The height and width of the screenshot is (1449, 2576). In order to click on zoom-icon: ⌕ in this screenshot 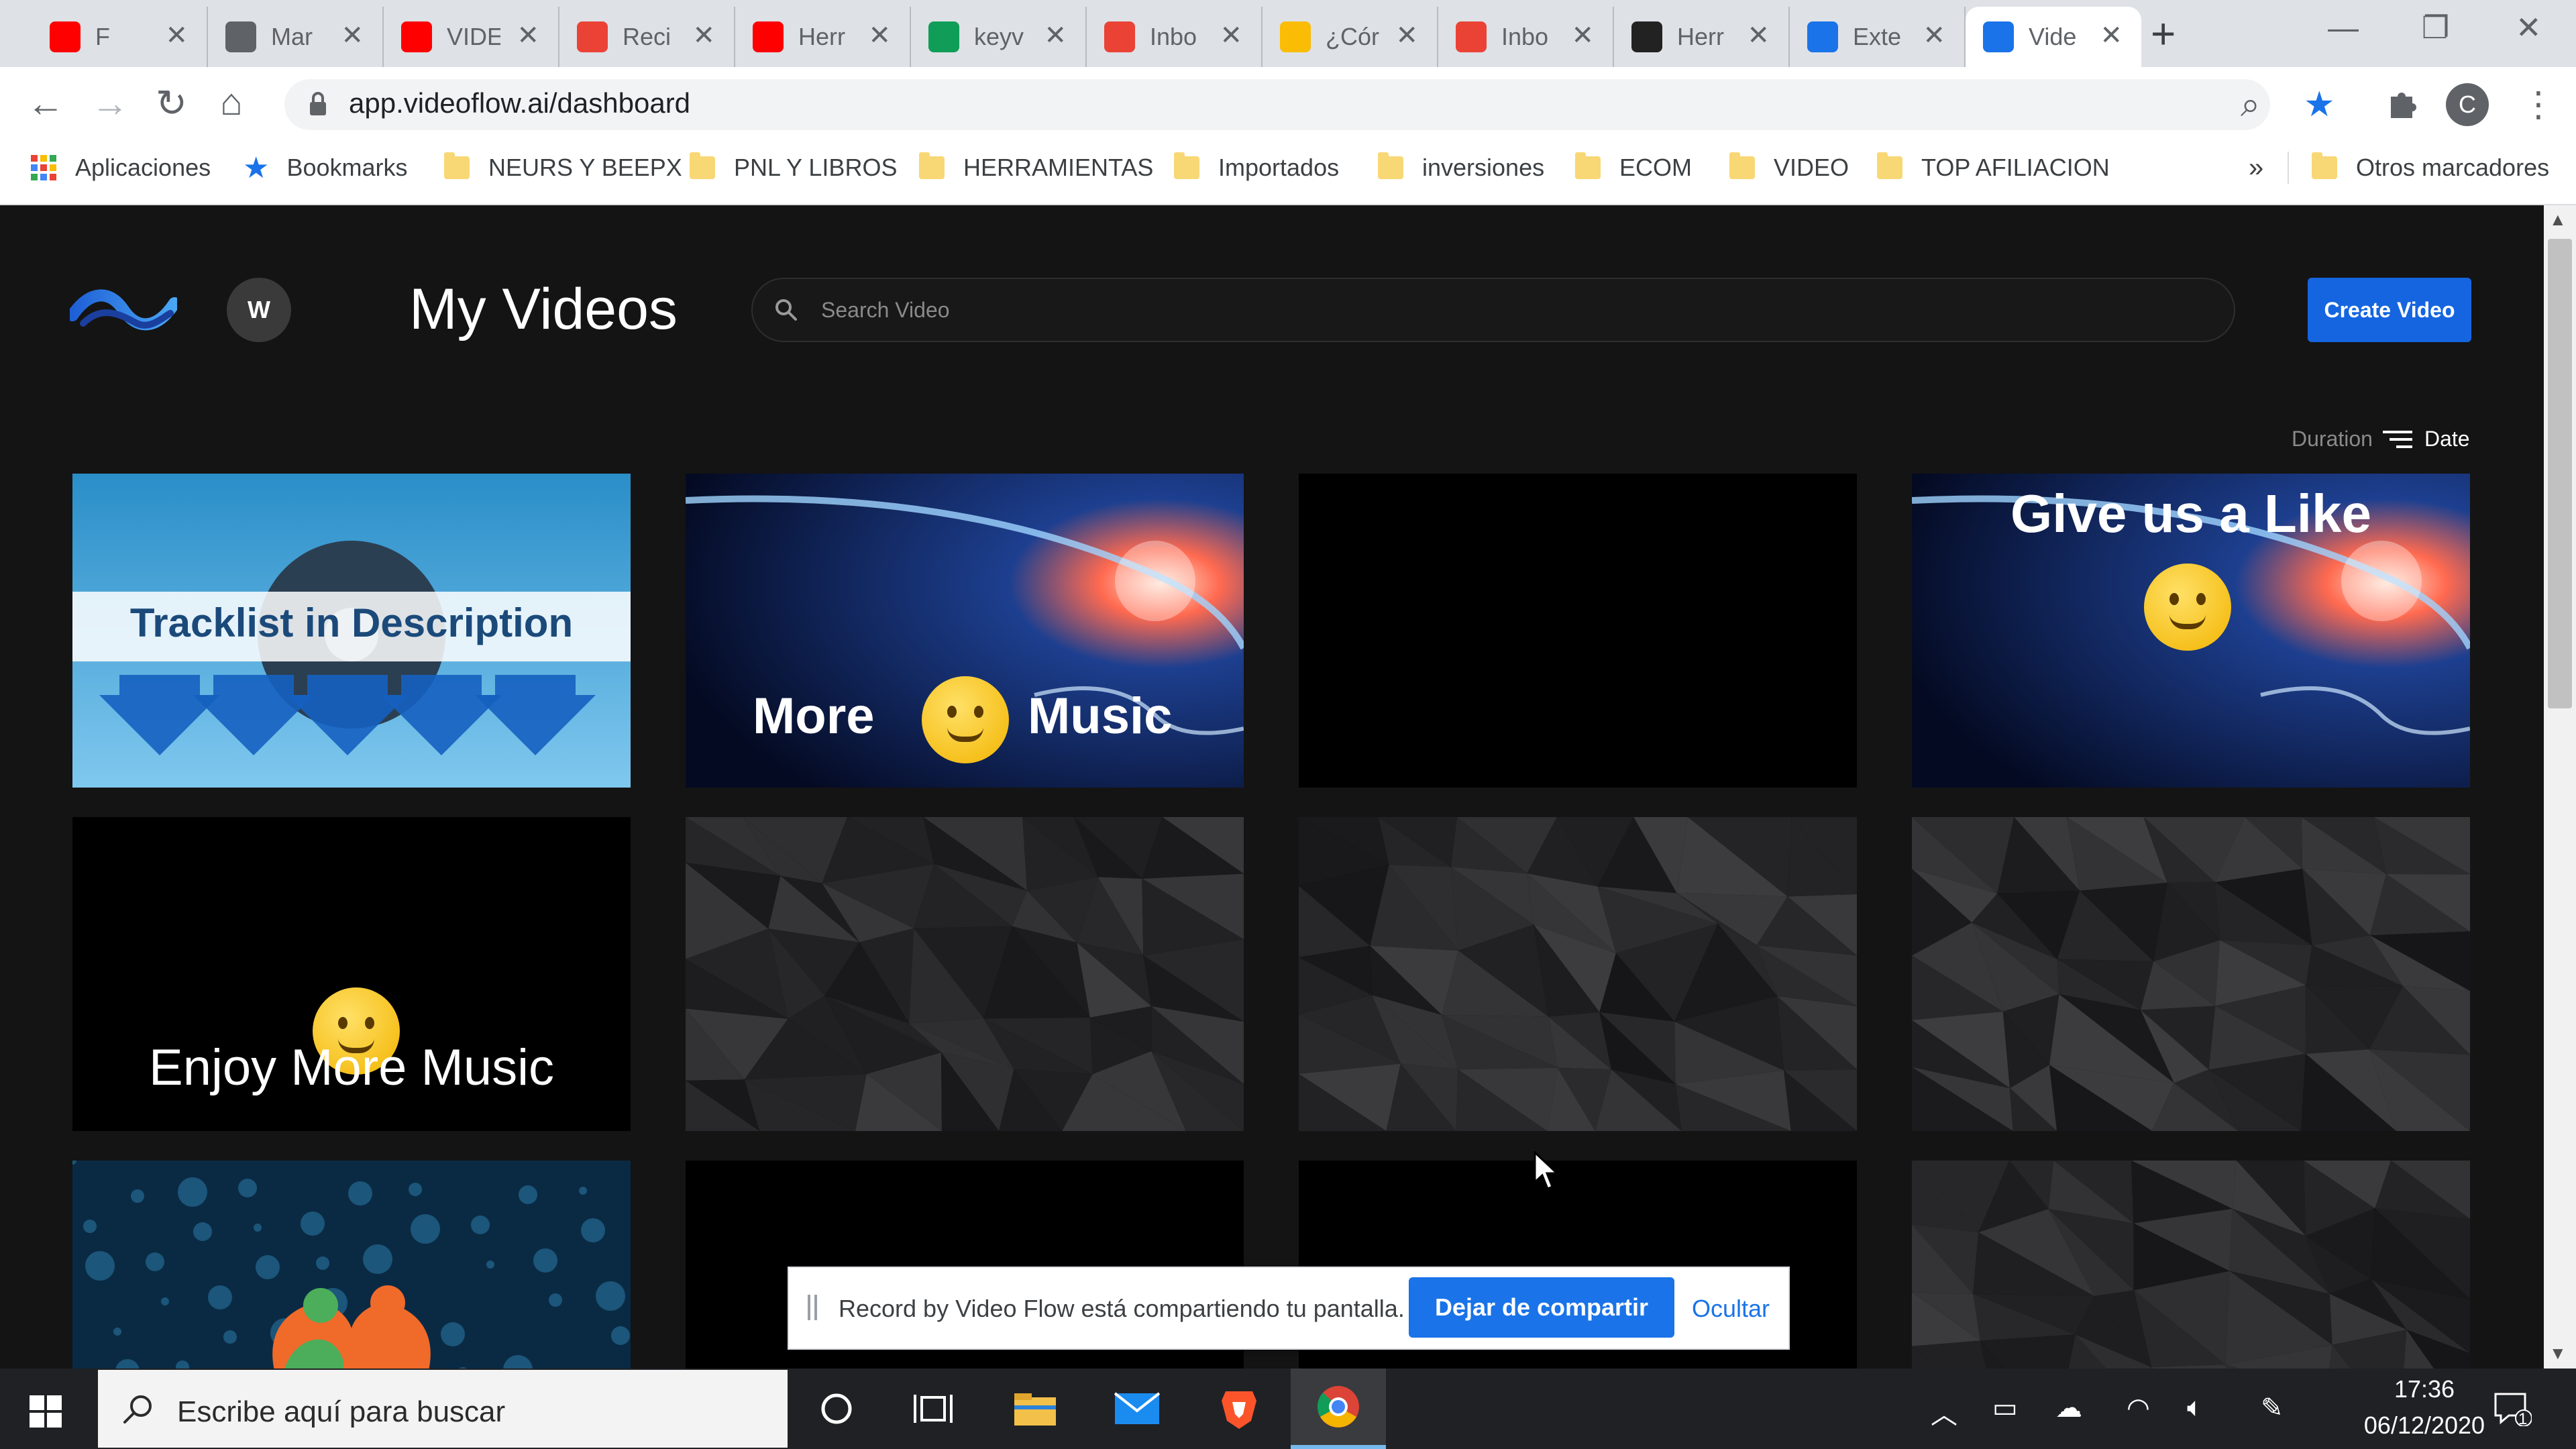, I will do `click(2250, 105)`.